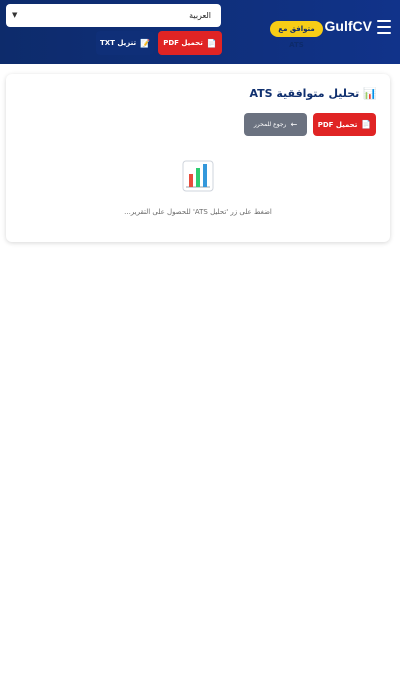 This screenshot has height=690, width=400. I want to click on back-to-editor-button: ← رجوع للمحرر, so click(275, 124).